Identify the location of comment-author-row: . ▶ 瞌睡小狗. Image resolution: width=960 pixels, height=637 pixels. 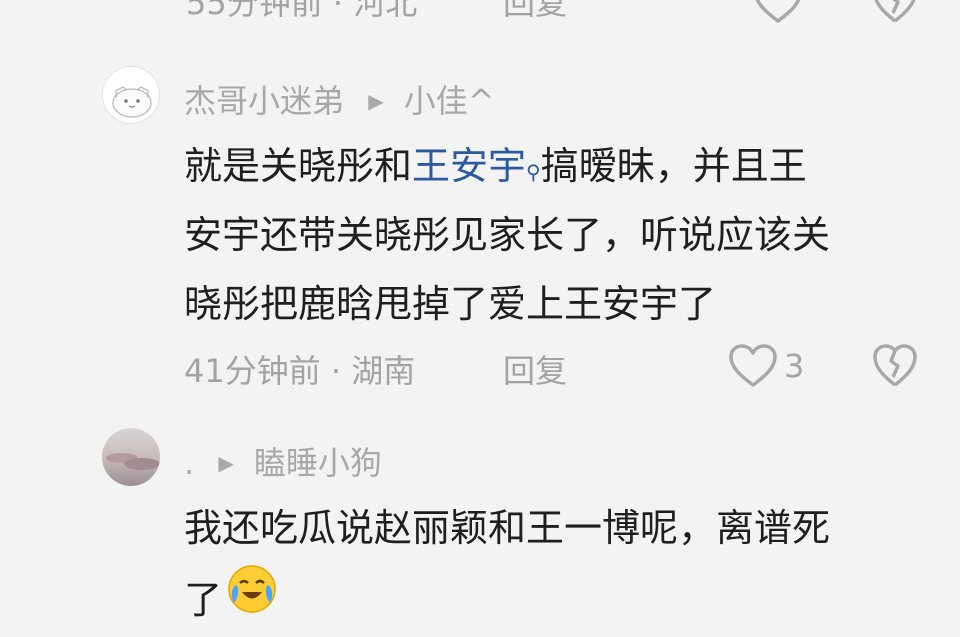
(283, 461).